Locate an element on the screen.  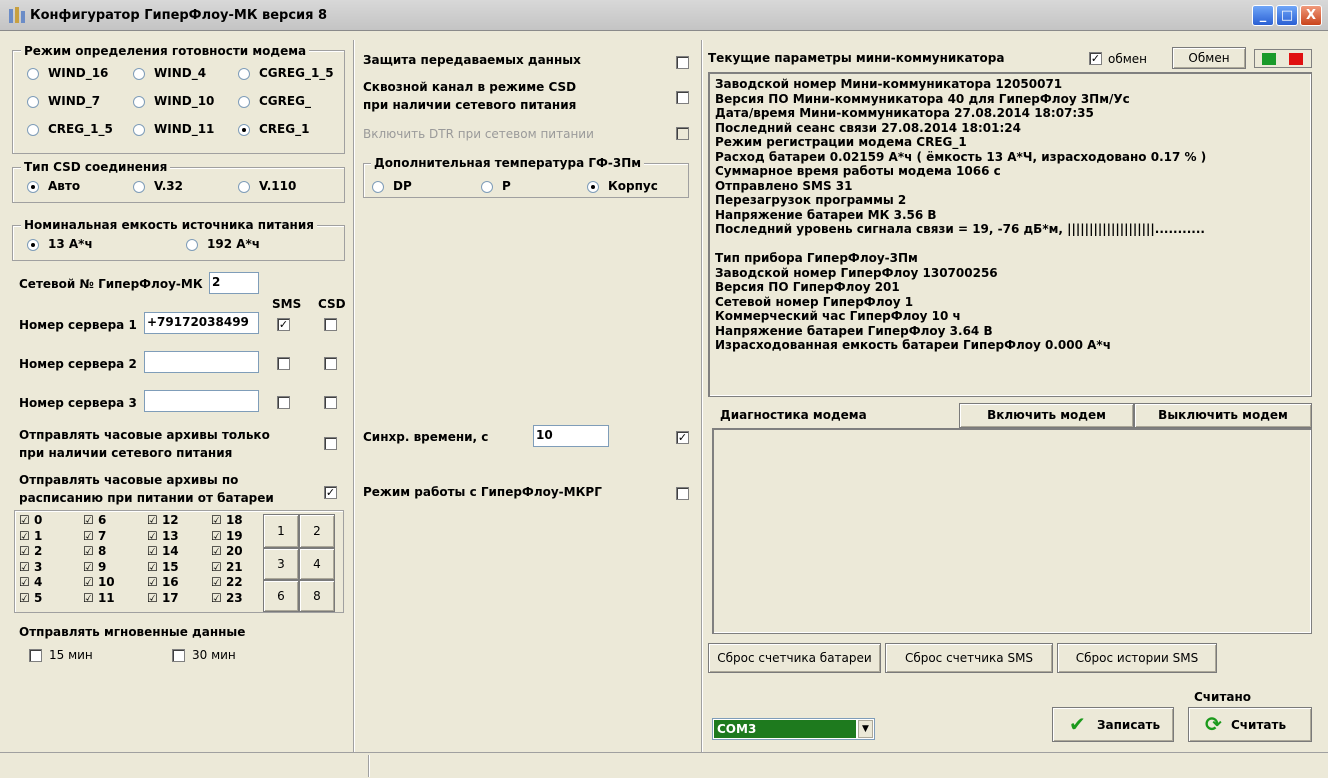
mkrg-checkbox is located at coordinates (682, 493).